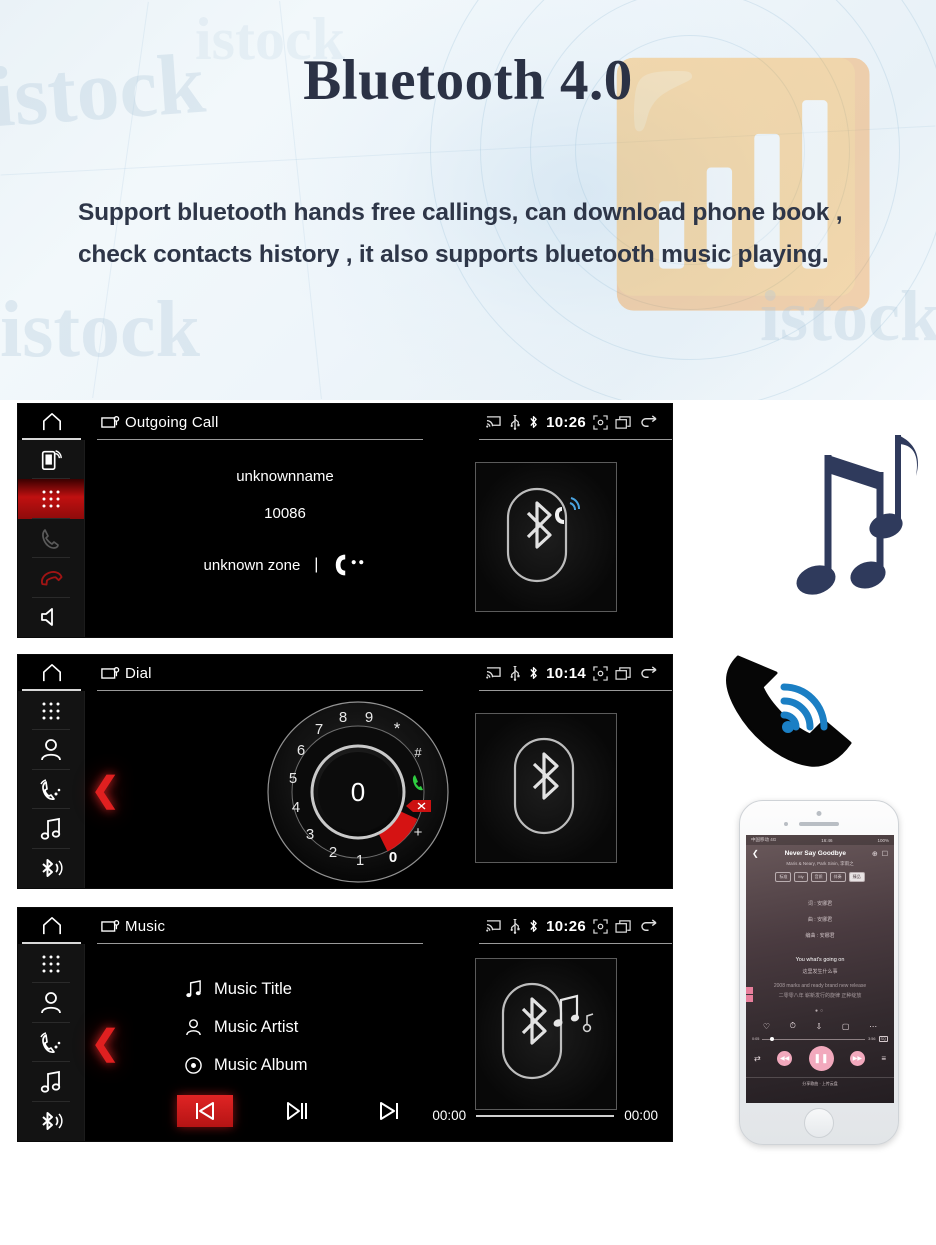  Describe the element at coordinates (545, 1115) in the screenshot. I see `seek-slider` at that location.